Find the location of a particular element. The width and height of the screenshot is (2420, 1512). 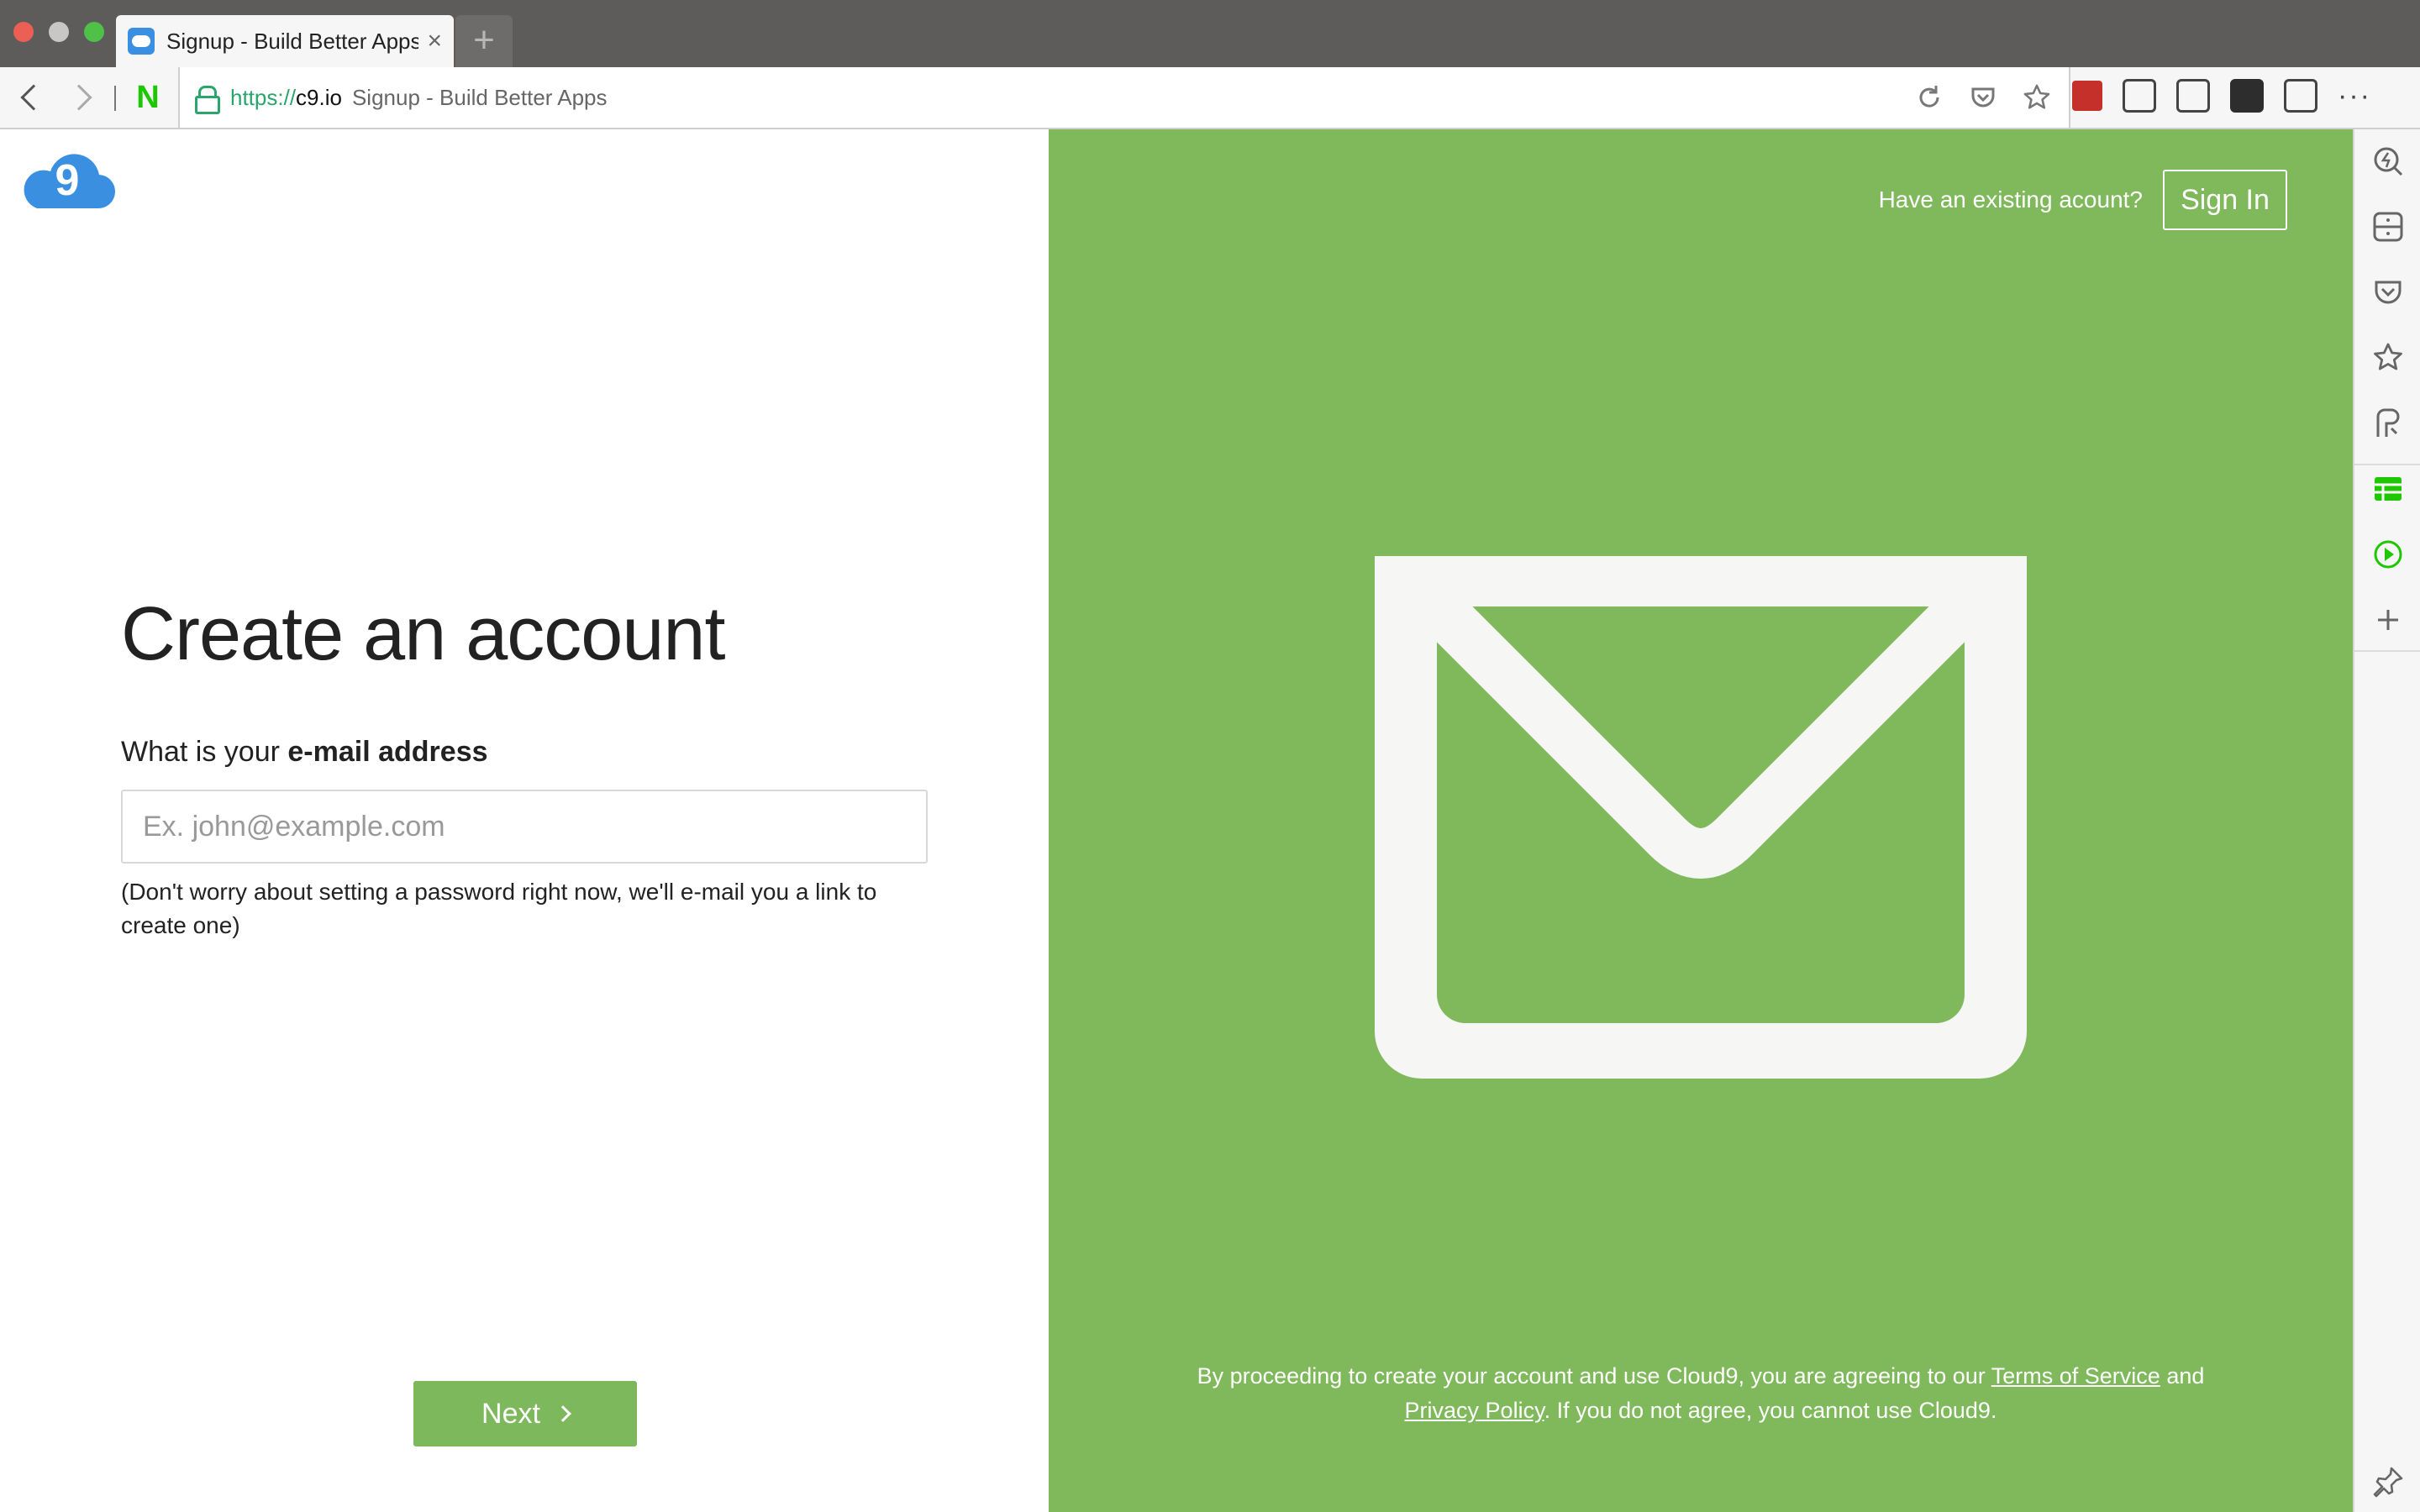

legal-text-middle: and is located at coordinates (2182, 1376).